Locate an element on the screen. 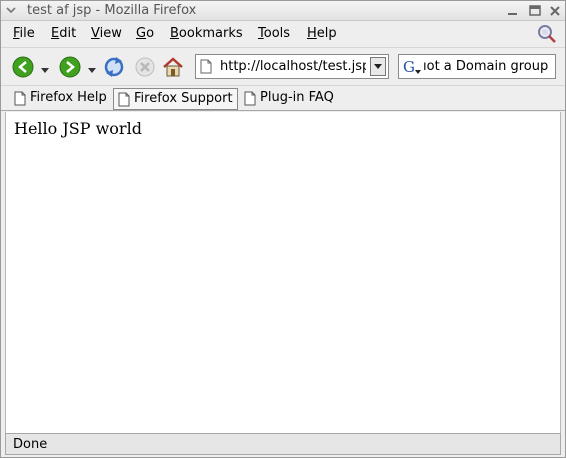 Image resolution: width=566 pixels, height=458 pixels. throbber-icon is located at coordinates (547, 34).